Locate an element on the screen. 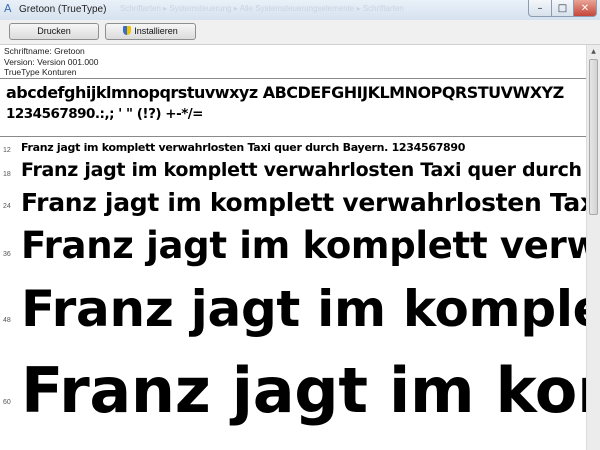 Image resolution: width=600 pixels, height=450 pixels. minimize-button: – is located at coordinates (540, 8).